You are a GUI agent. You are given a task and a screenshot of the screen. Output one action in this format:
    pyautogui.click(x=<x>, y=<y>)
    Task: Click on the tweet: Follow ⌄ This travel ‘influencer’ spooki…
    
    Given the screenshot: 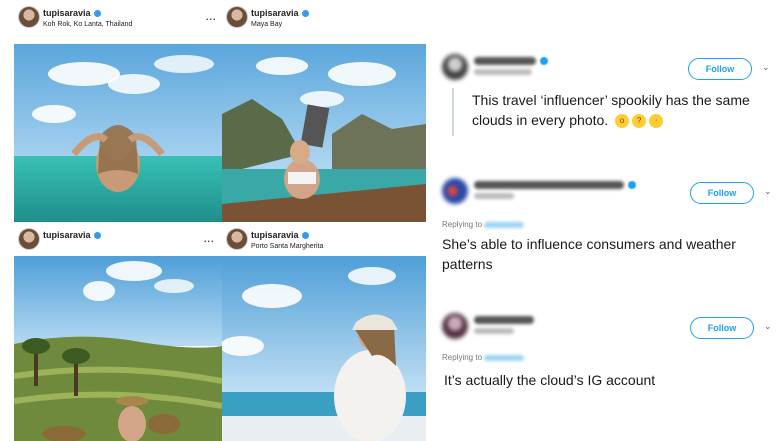 What is the action you would take?
    pyautogui.click(x=611, y=99)
    